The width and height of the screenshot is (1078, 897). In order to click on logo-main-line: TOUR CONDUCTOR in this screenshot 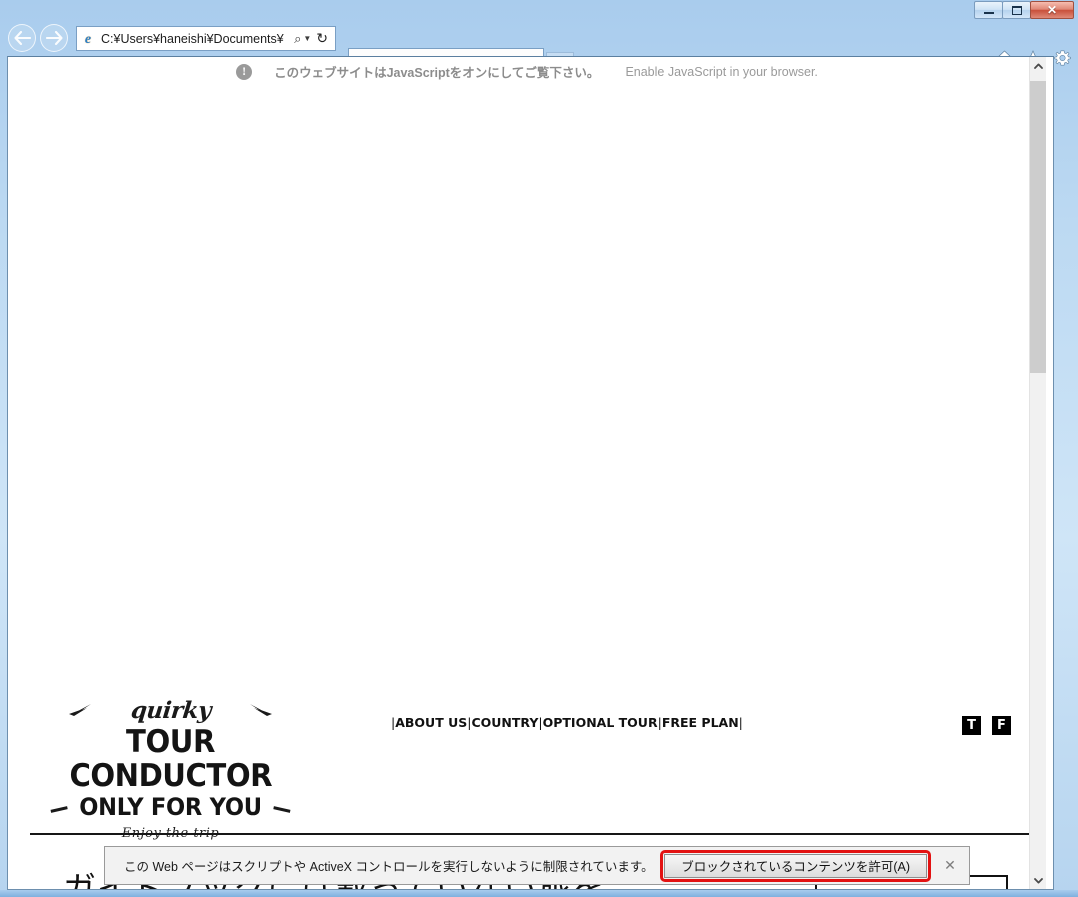, I will do `click(171, 759)`.